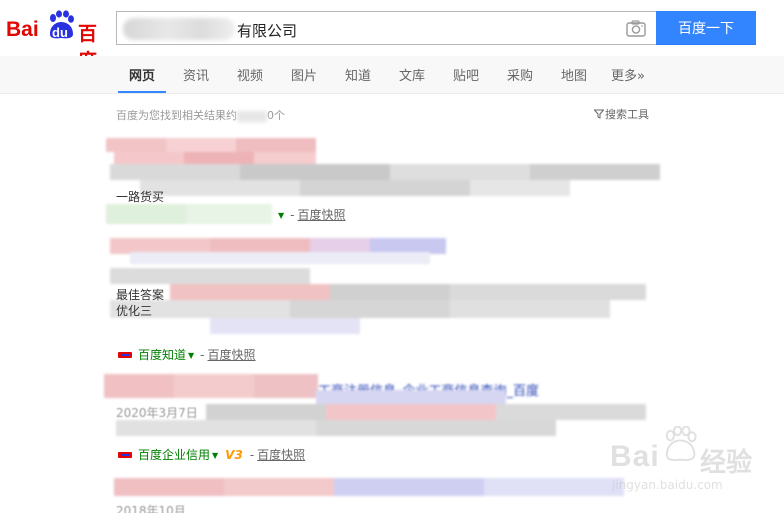 The image size is (784, 513). What do you see at coordinates (22, 29) in the screenshot?
I see `logo-latin: Bai` at bounding box center [22, 29].